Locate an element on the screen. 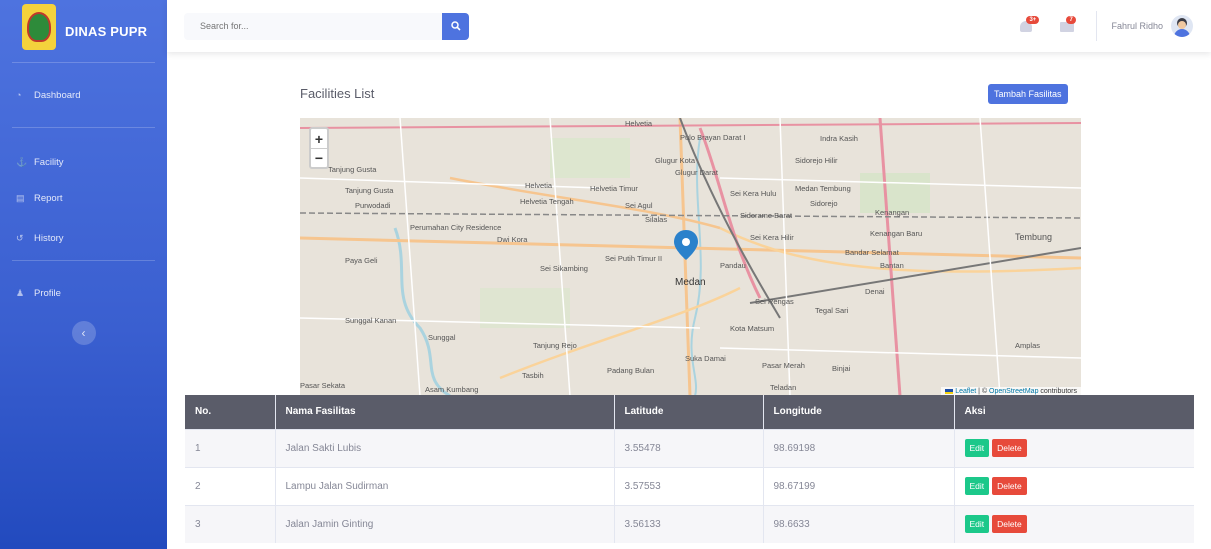 The image size is (1211, 549). map-label: Sidorejo is located at coordinates (824, 203).